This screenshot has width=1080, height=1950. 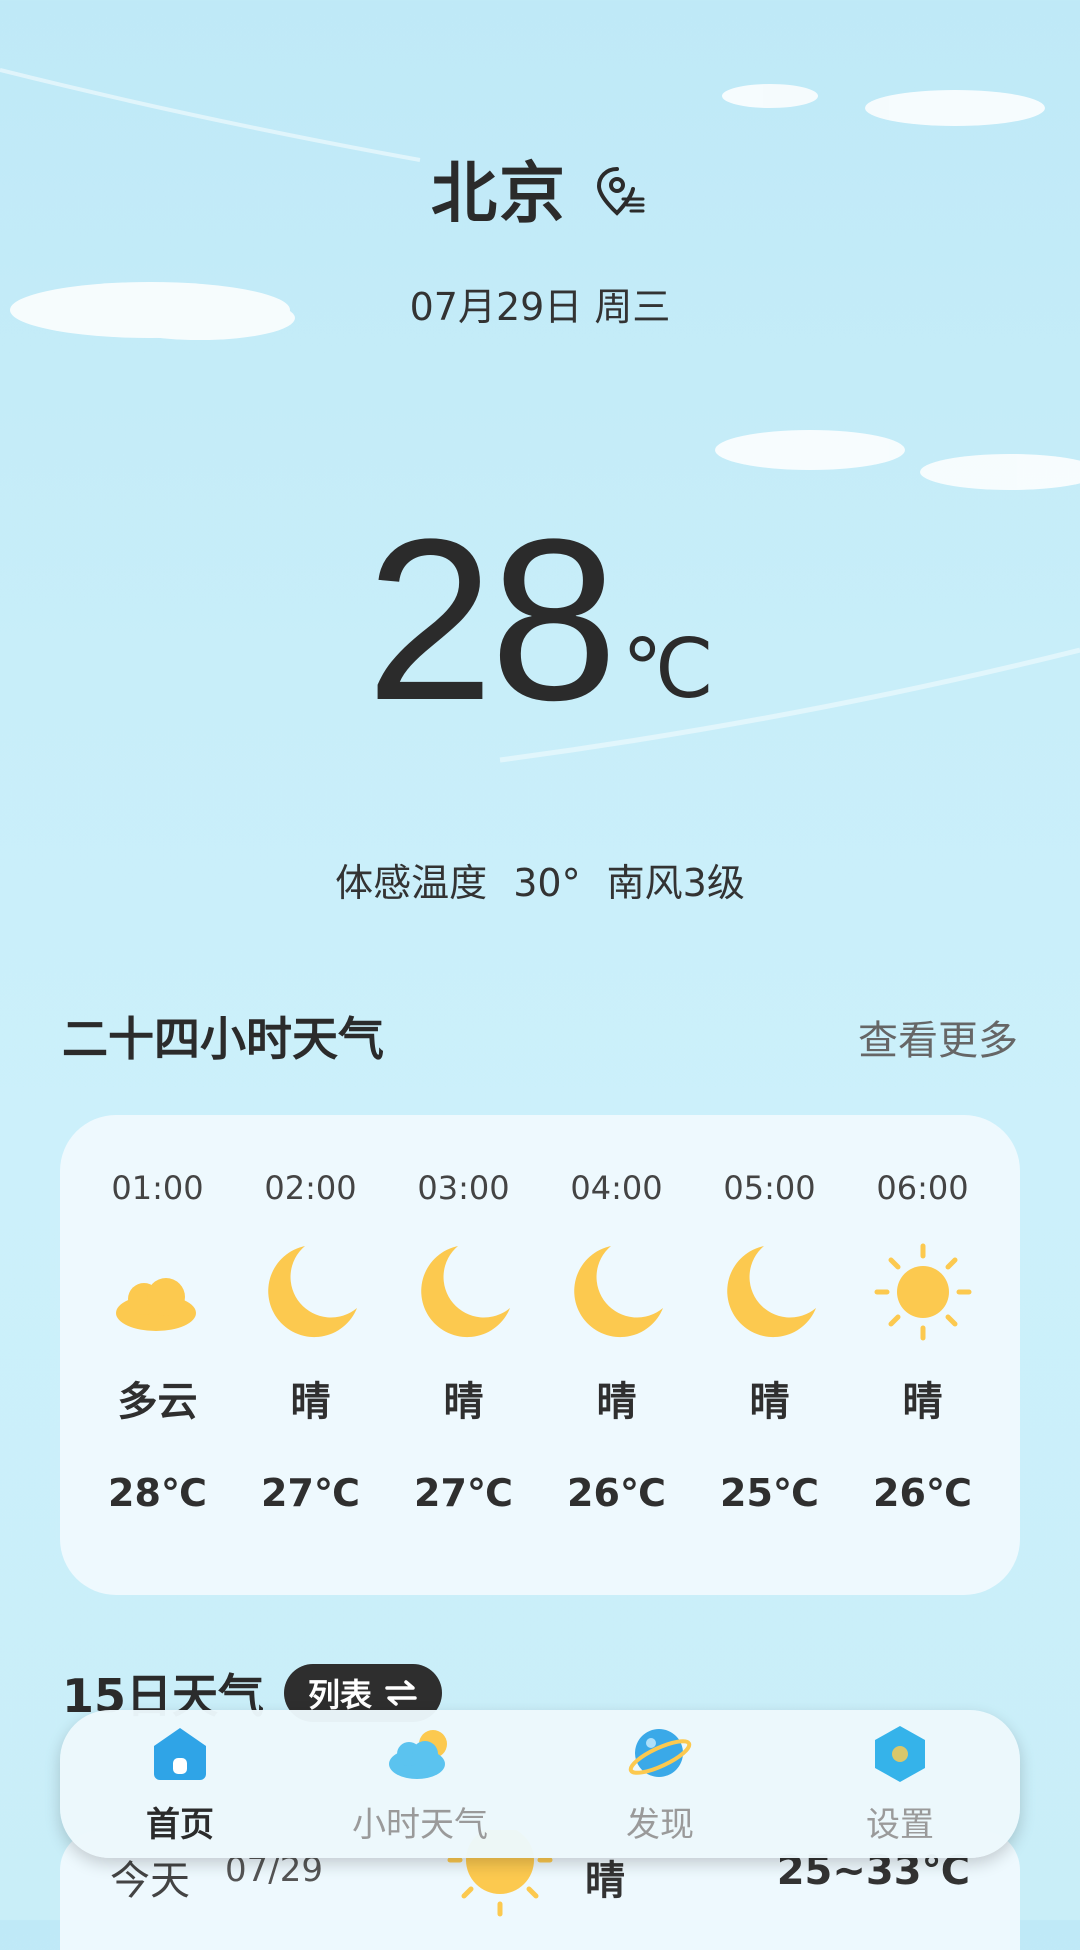 I want to click on current-temperature: 28 ℃, so click(x=540, y=620).